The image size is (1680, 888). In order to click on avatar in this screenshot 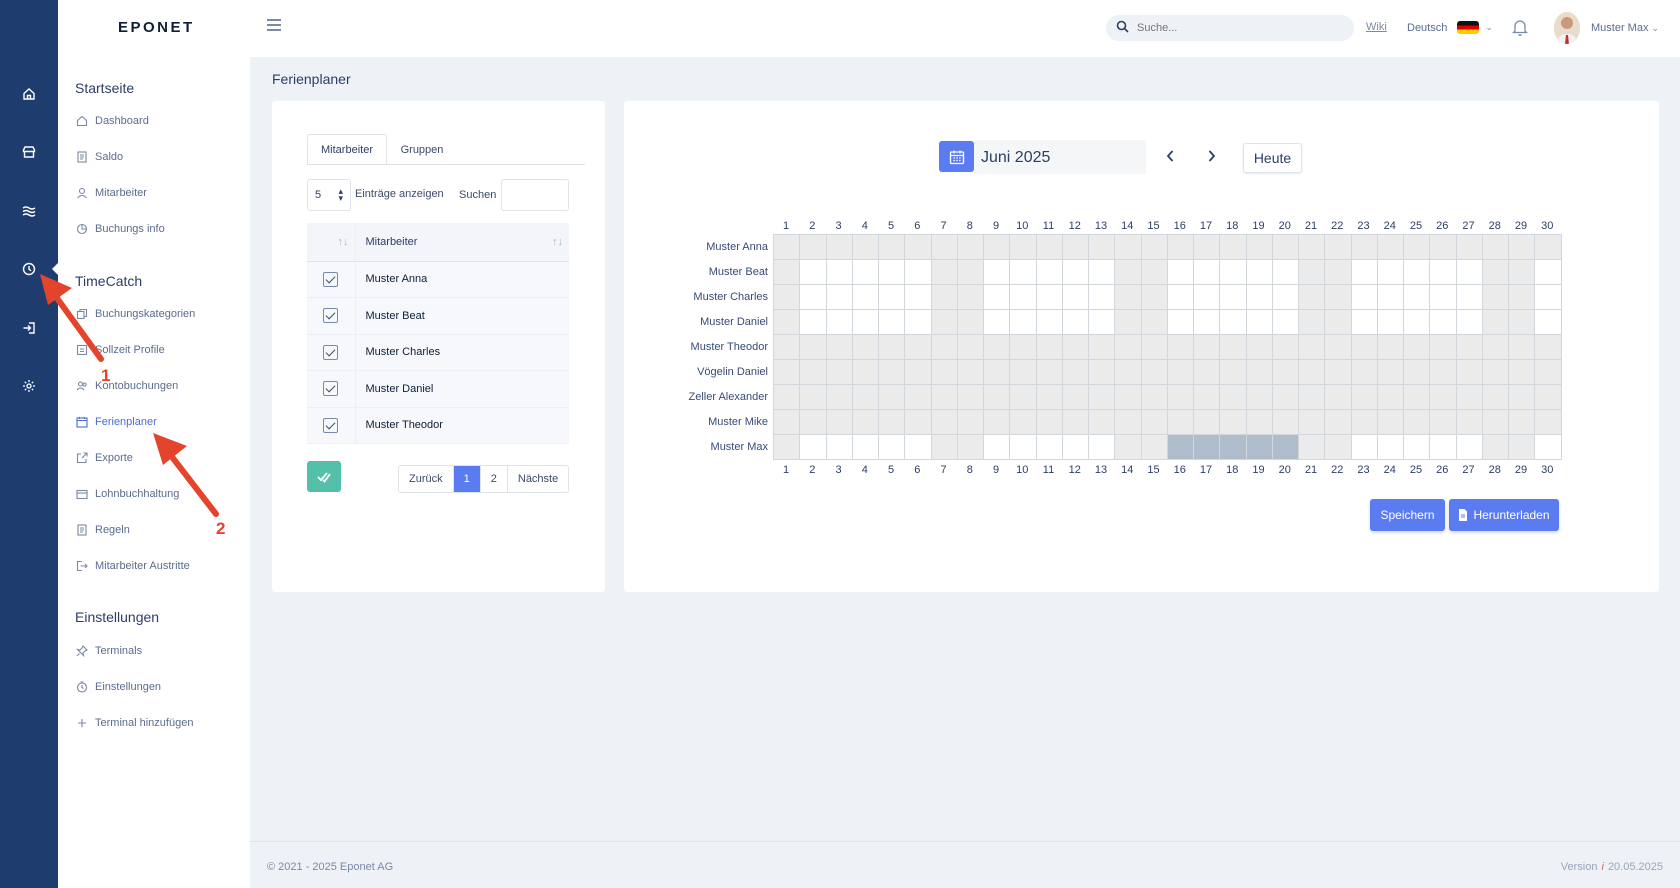, I will do `click(1567, 28)`.